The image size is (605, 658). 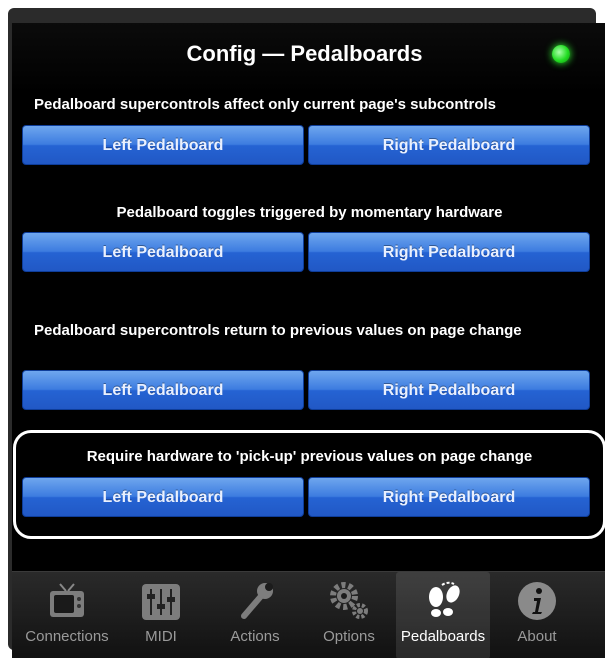 I want to click on tab-midi: MIDI, so click(x=161, y=615).